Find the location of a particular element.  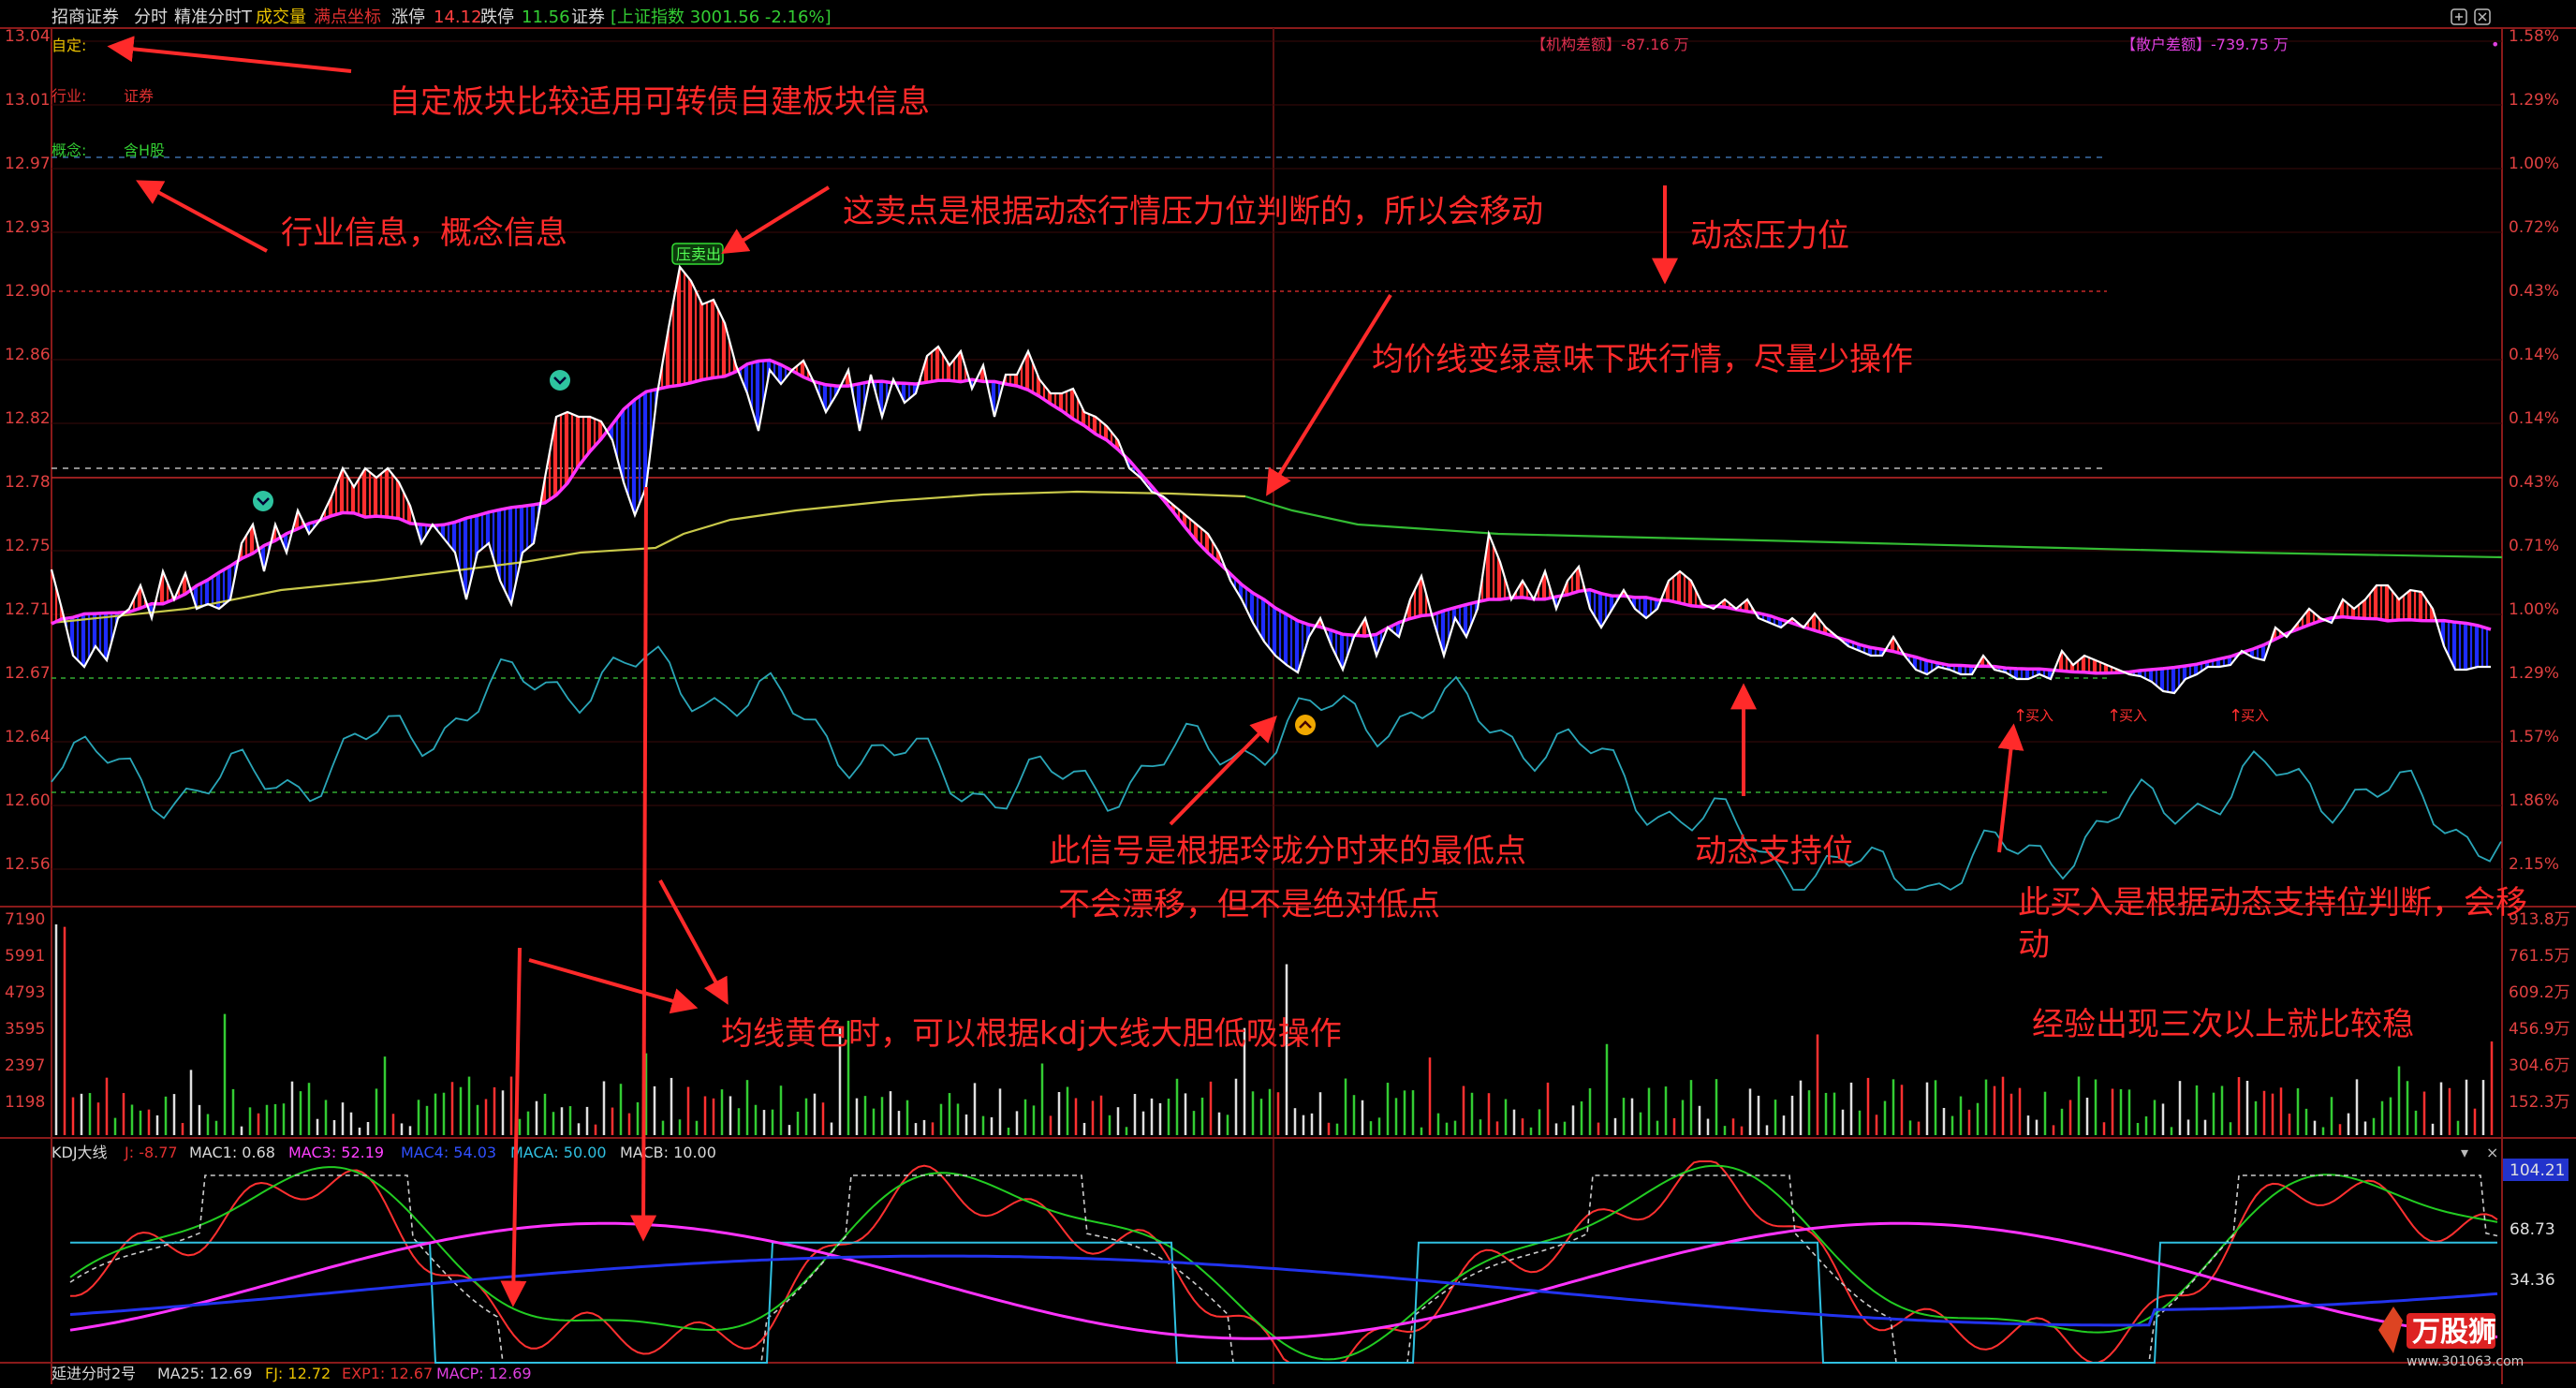

price-tick: 12.78 is located at coordinates (28, 482).